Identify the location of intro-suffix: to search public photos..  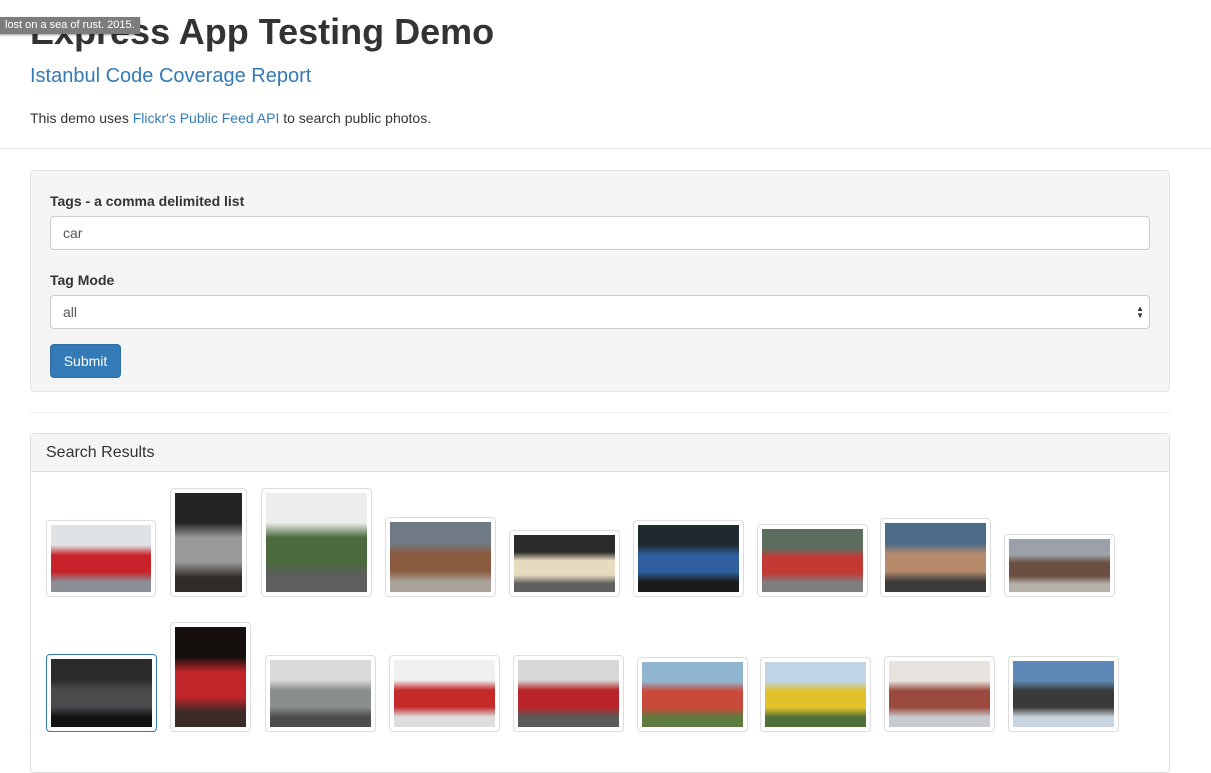
(355, 118).